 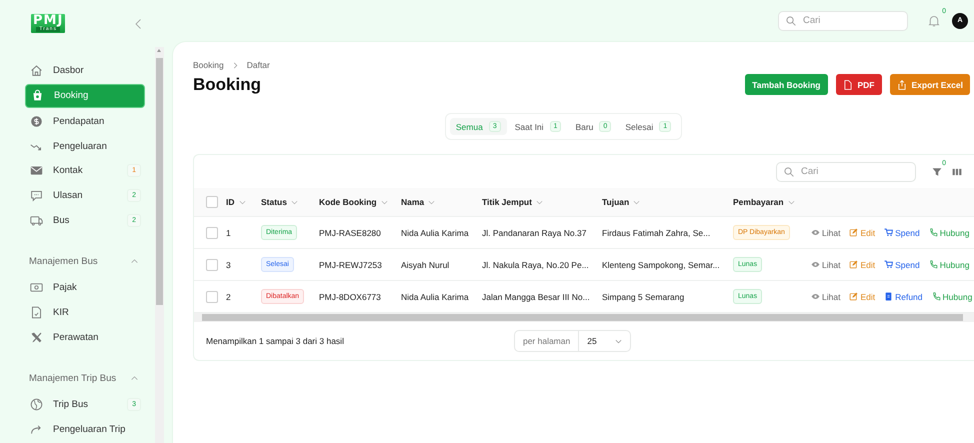 I want to click on section-header: Manajemen Bus, so click(x=84, y=261).